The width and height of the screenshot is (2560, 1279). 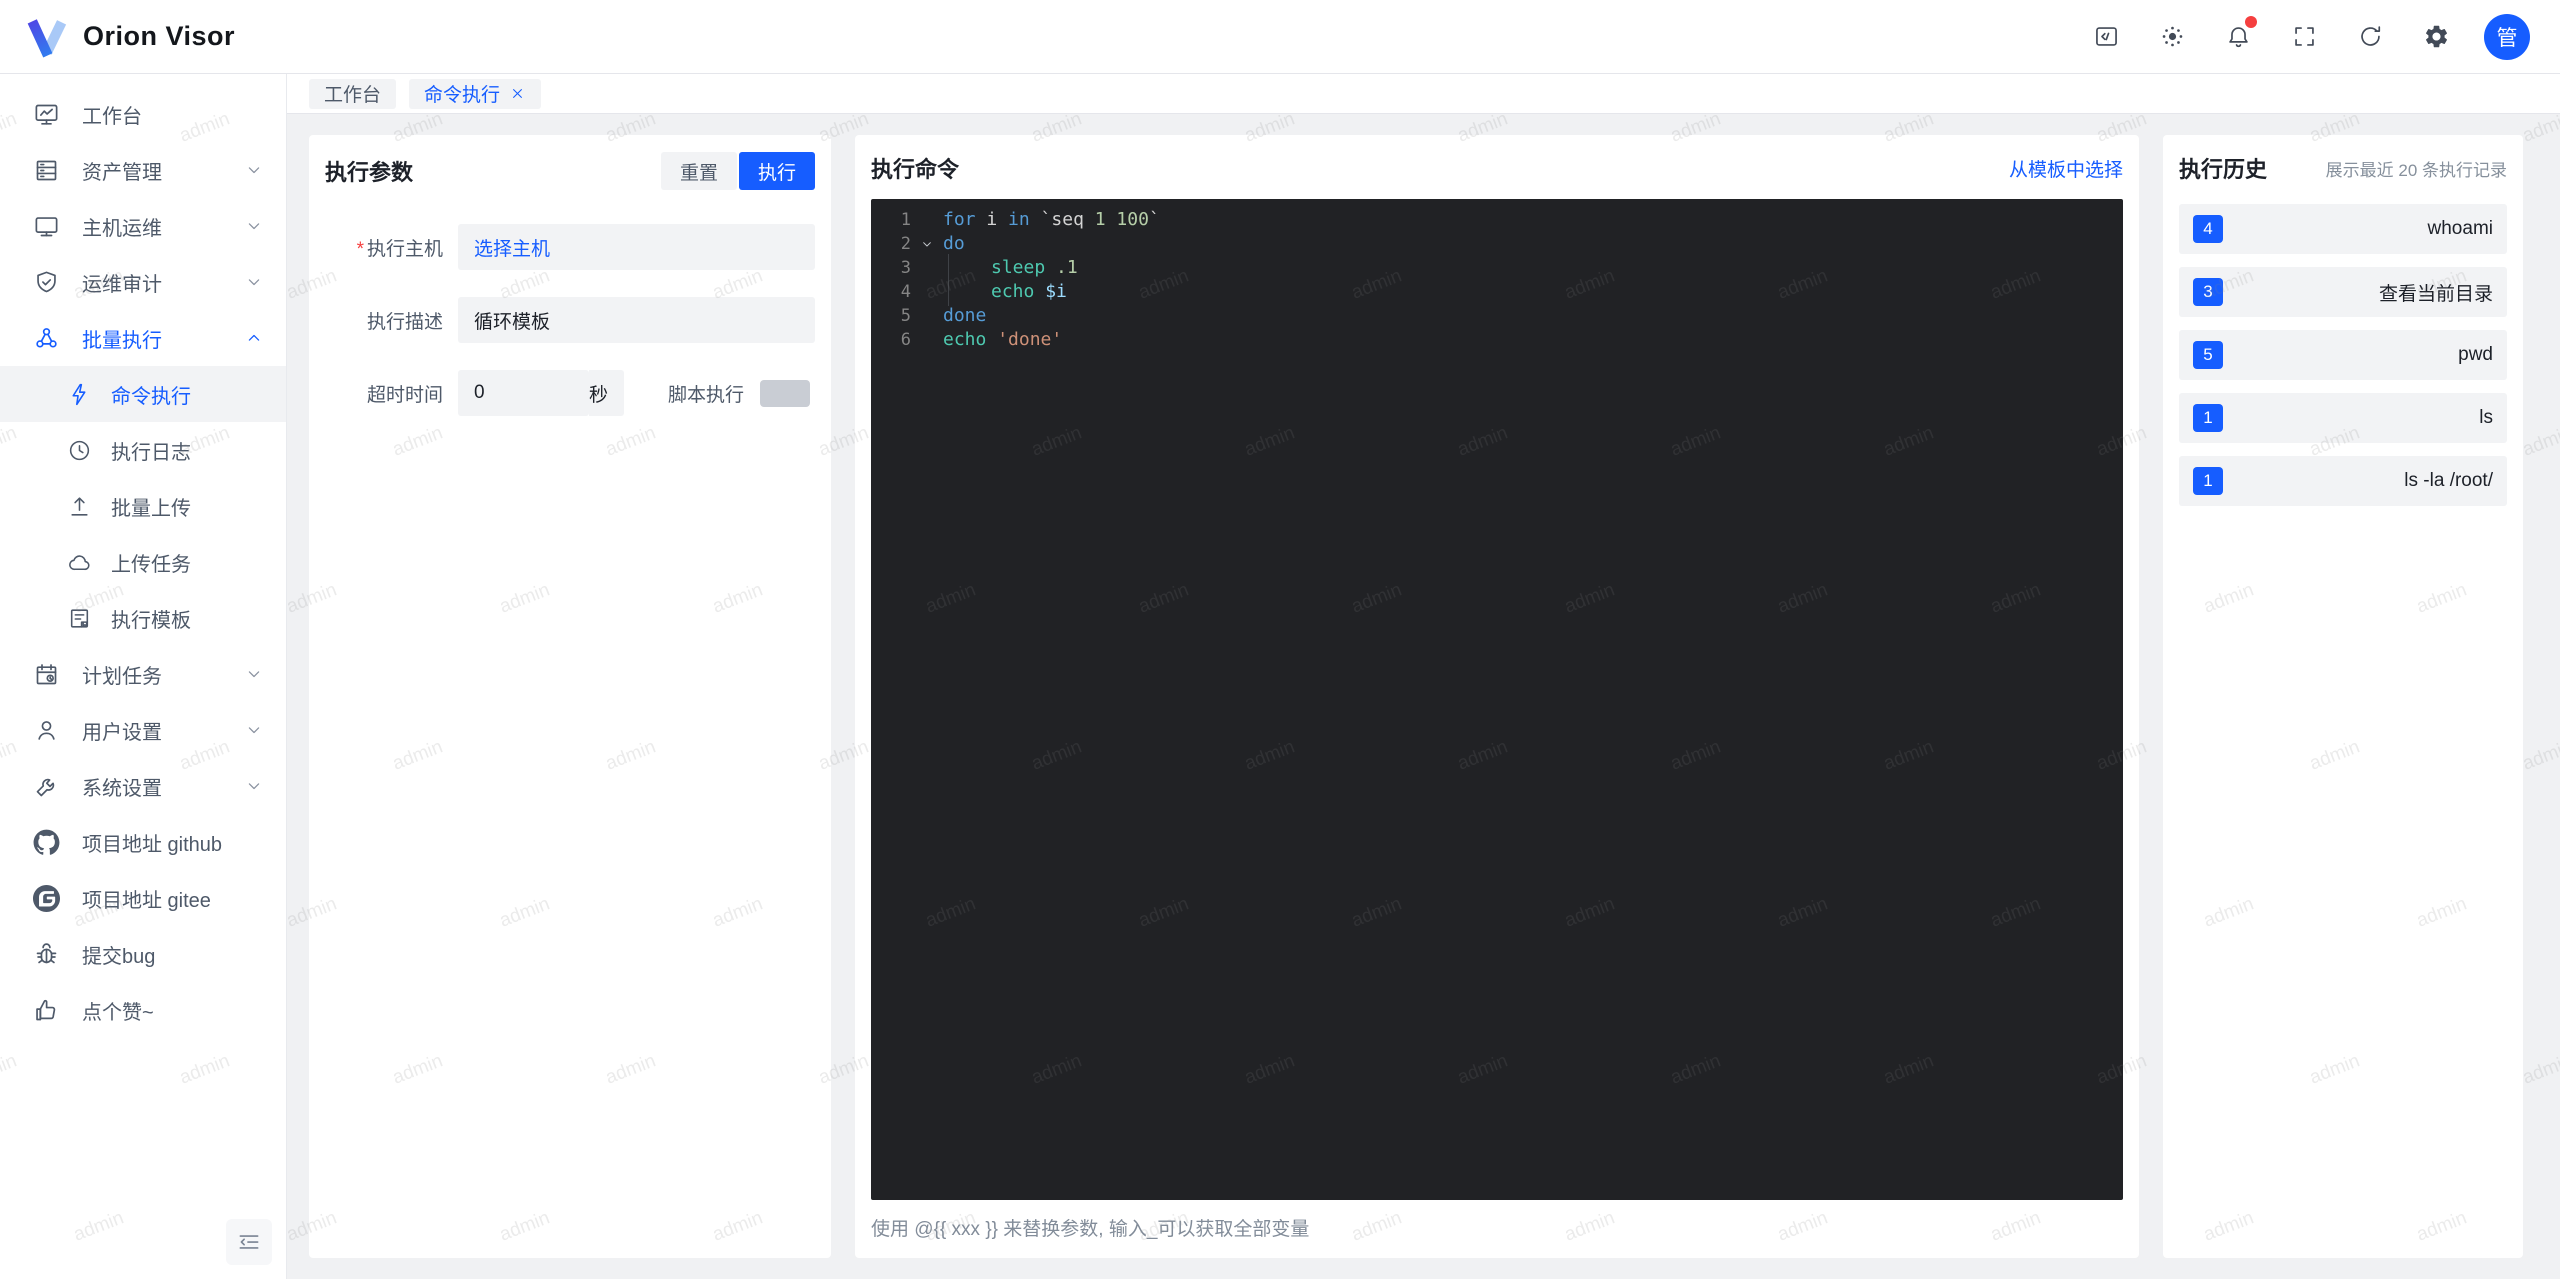 I want to click on chevron-down-icon, so click(x=254, y=786).